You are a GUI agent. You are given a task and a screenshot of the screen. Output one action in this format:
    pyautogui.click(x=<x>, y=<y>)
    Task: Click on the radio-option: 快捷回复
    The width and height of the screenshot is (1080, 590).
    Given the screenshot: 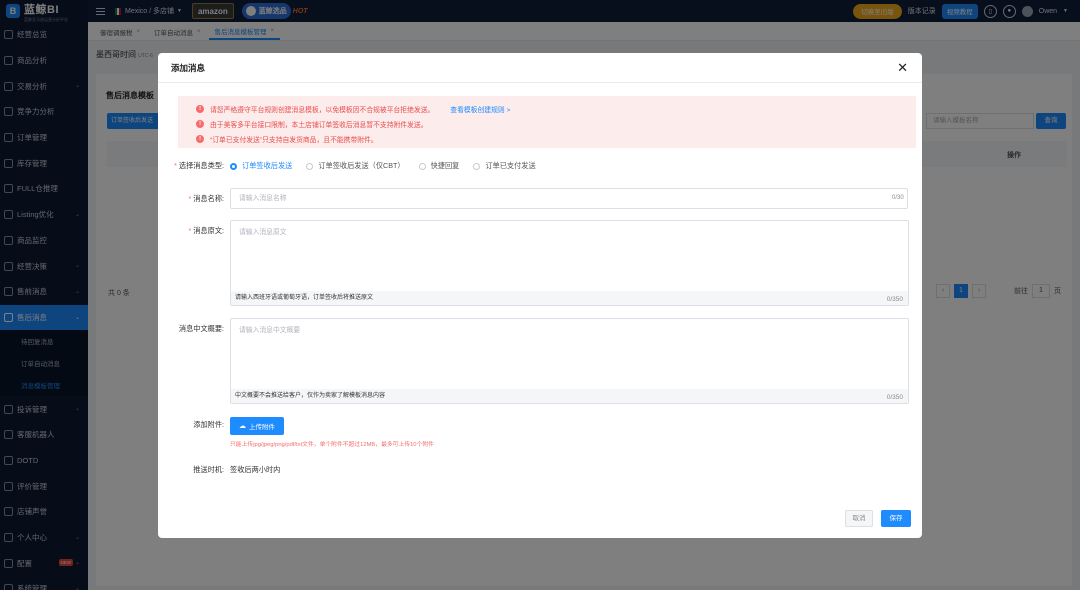 What is the action you would take?
    pyautogui.click(x=439, y=166)
    